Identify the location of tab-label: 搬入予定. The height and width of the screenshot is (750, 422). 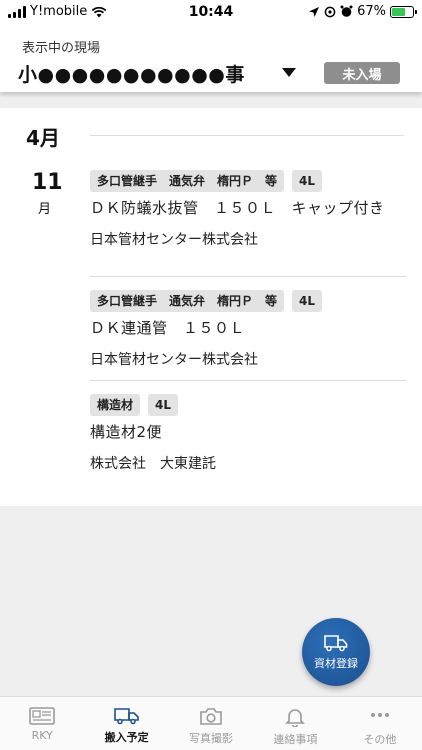
(126, 737).